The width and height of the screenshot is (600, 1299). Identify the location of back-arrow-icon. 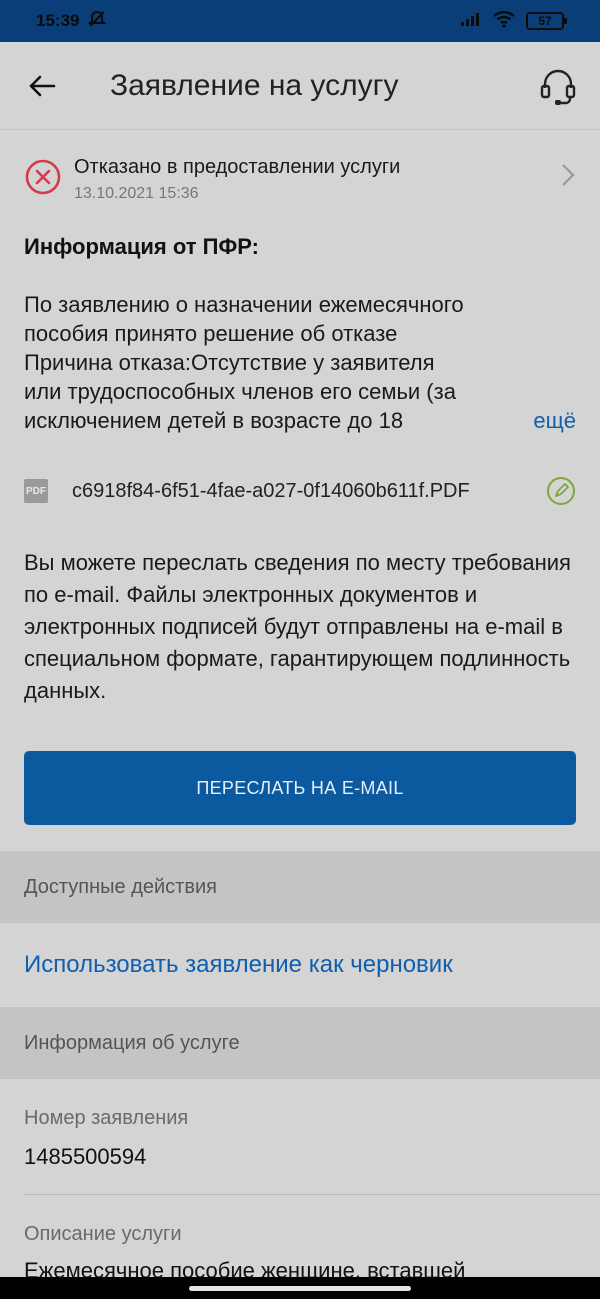
(42, 85).